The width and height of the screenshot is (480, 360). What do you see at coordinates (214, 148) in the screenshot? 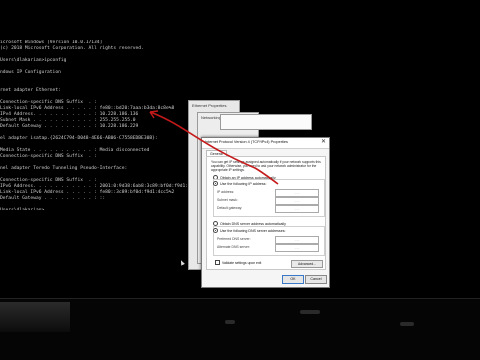
I see `arrow-path` at bounding box center [214, 148].